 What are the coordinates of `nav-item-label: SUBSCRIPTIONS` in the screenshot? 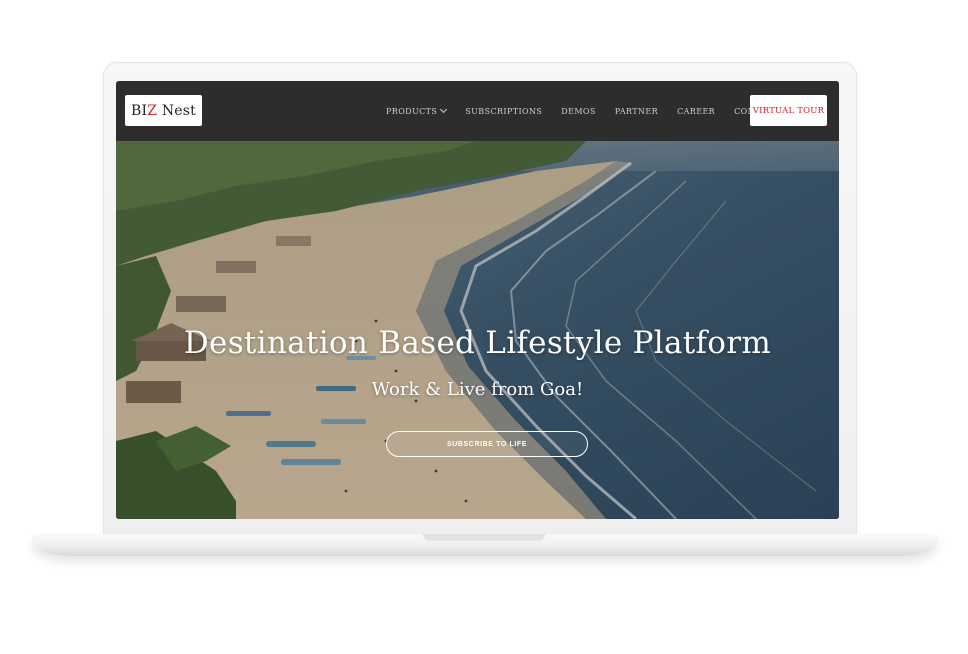 It's located at (504, 111).